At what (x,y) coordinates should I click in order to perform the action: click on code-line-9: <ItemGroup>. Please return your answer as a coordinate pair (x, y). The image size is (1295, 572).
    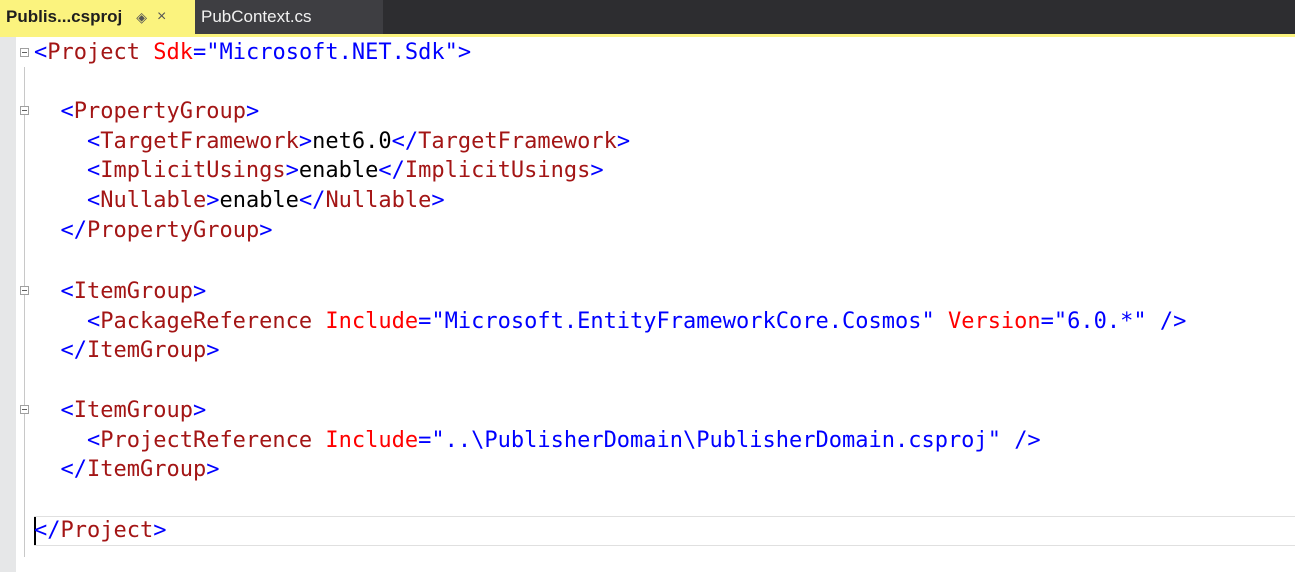
    Looking at the image, I should click on (120, 291).